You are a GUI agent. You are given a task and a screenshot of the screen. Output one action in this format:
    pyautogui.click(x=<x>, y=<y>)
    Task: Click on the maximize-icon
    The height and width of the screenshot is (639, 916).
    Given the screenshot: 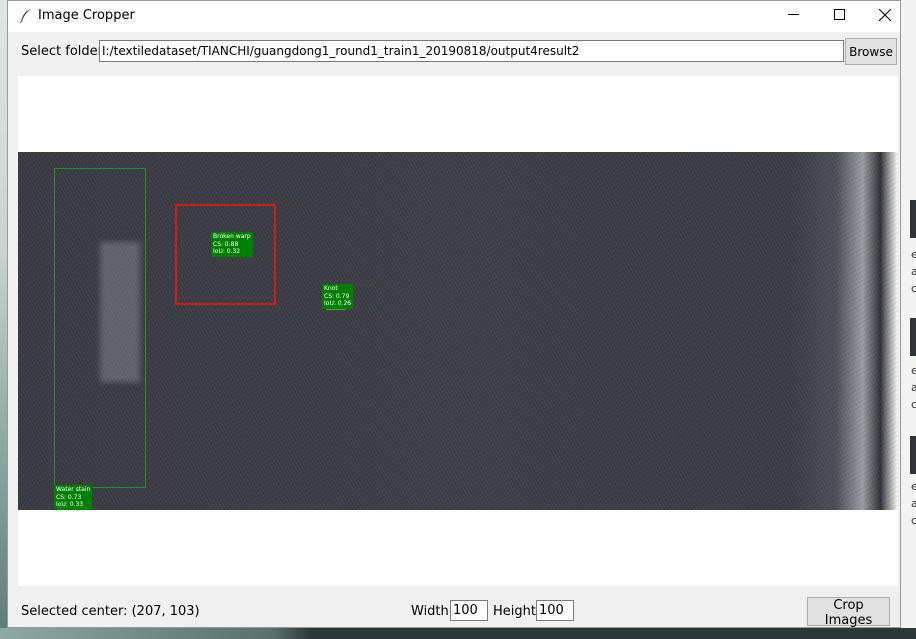 What is the action you would take?
    pyautogui.click(x=839, y=16)
    